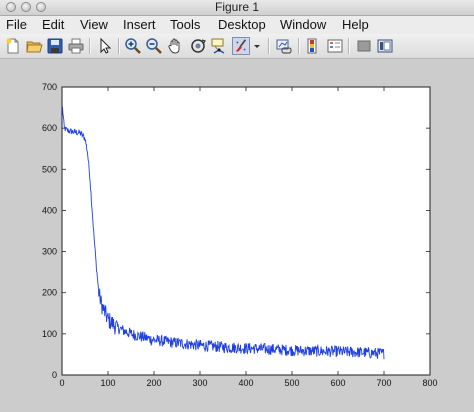 Image resolution: width=474 pixels, height=412 pixels. I want to click on x-tick-label: 500, so click(291, 383).